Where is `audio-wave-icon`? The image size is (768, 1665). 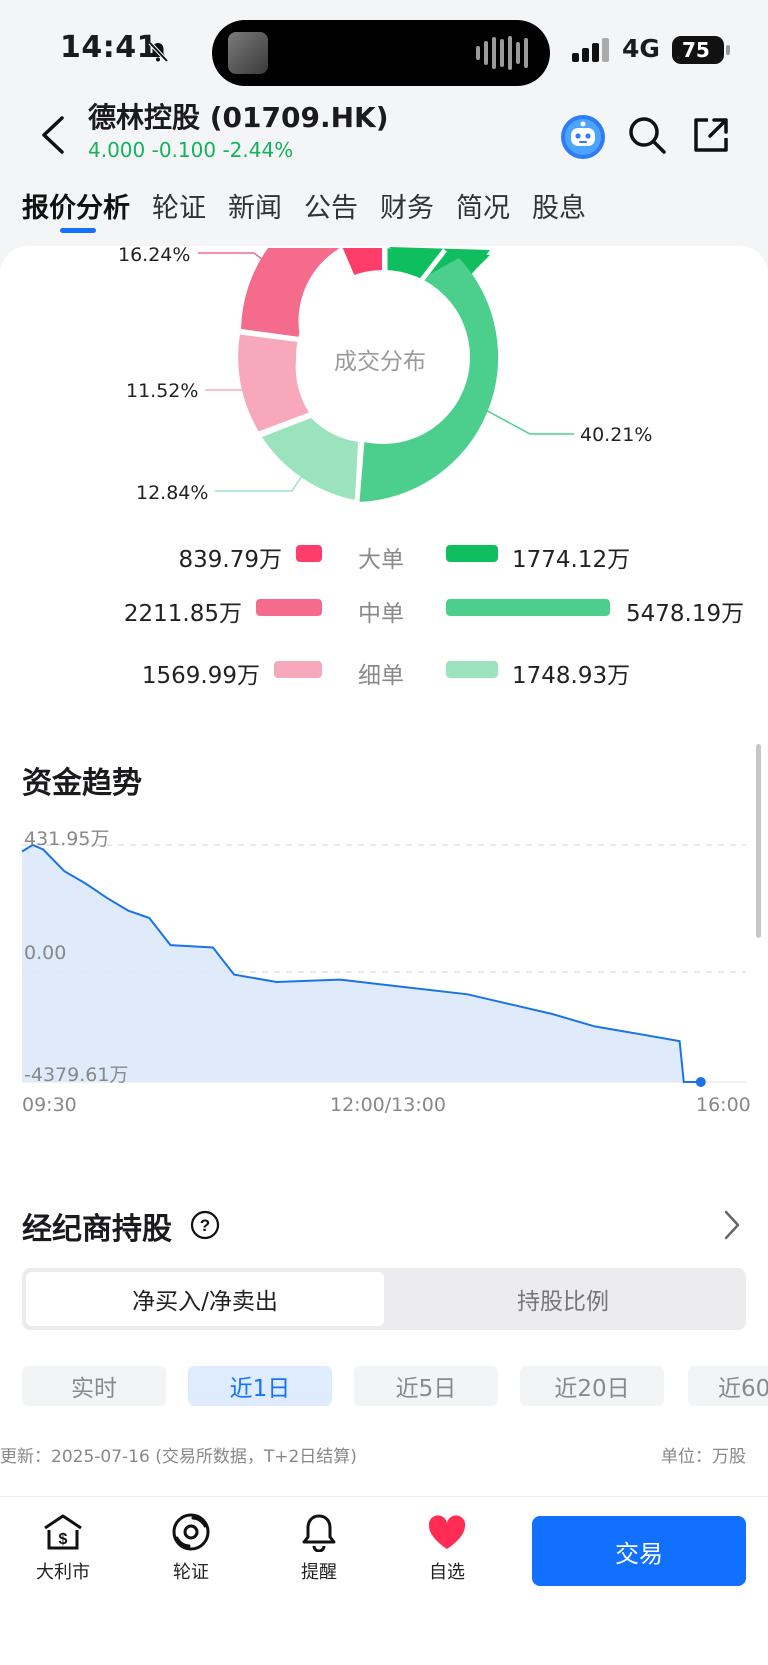
audio-wave-icon is located at coordinates (502, 53).